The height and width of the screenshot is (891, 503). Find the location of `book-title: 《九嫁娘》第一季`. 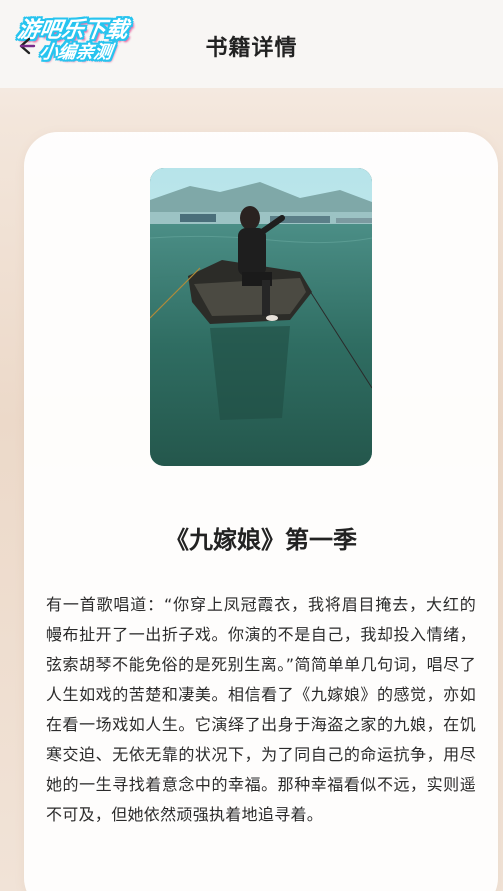

book-title: 《九嫁娘》第一季 is located at coordinates (261, 540).